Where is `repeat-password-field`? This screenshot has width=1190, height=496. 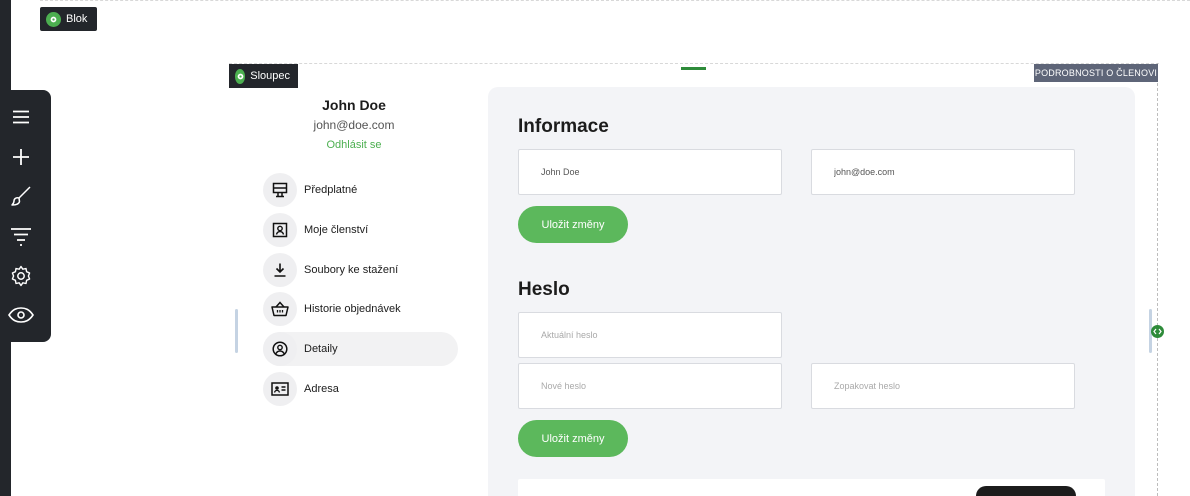 repeat-password-field is located at coordinates (943, 386).